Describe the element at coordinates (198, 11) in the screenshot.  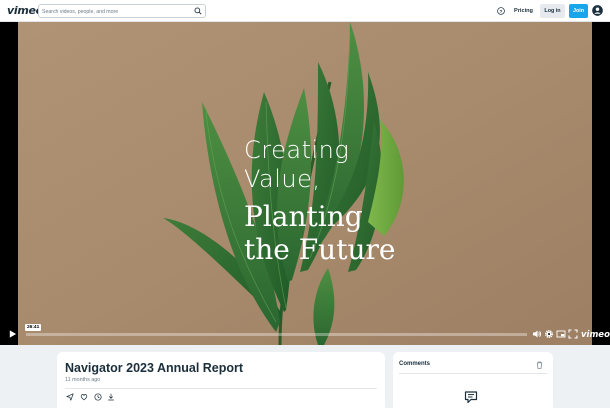
I see `search-icon` at that location.